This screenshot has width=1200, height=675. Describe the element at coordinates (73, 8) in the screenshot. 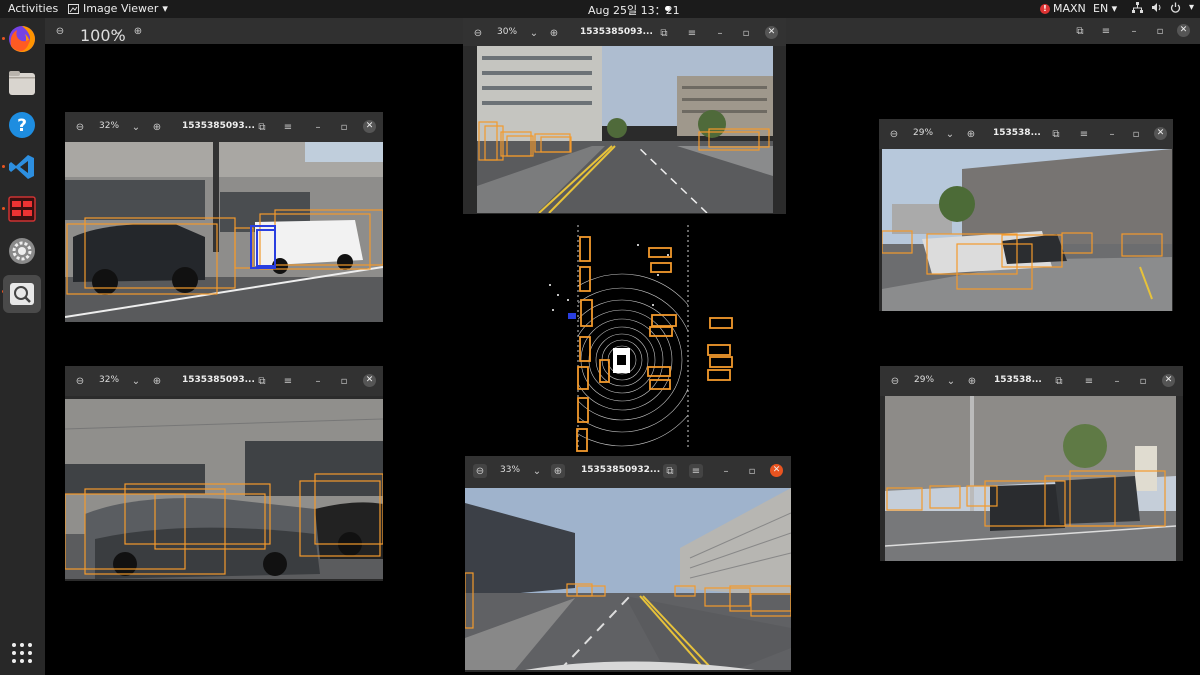

I see `image-viewer-app-icon` at that location.